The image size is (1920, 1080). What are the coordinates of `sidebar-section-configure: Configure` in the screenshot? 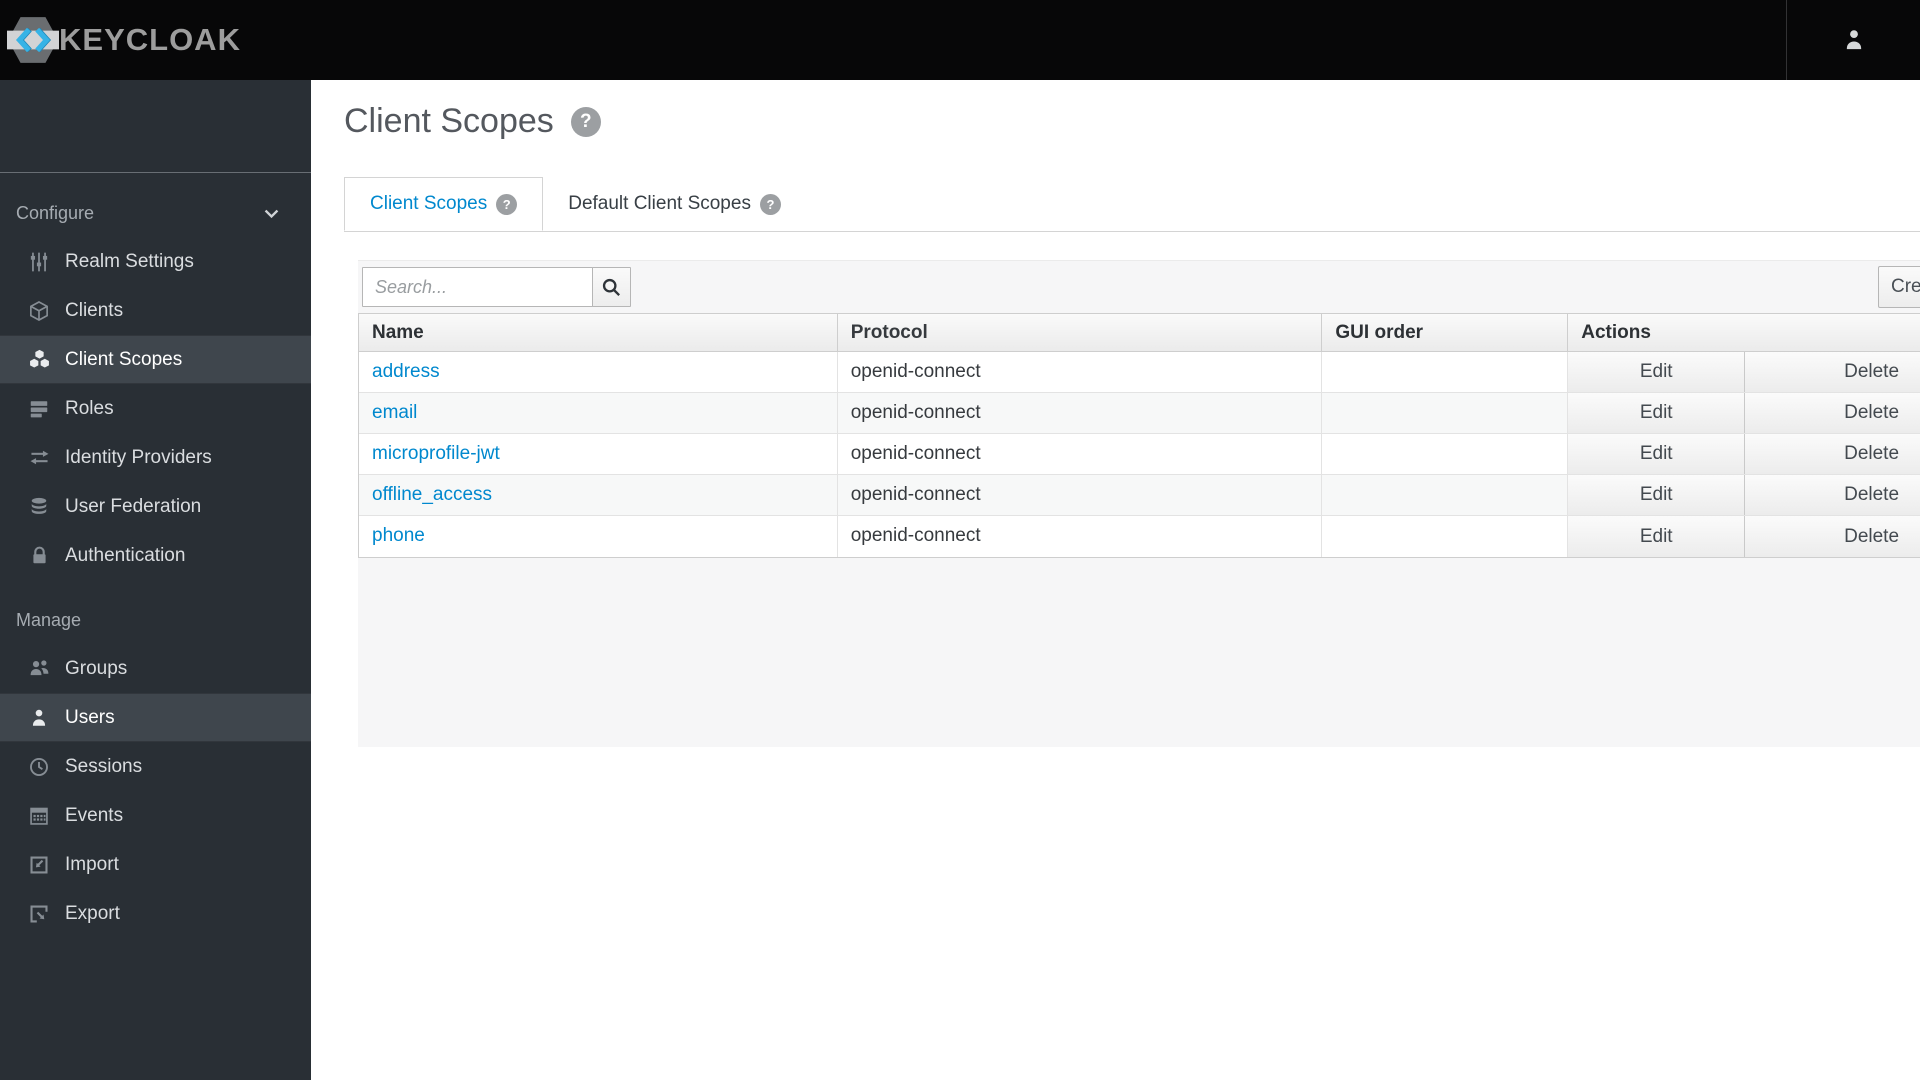 It's located at (155, 213).